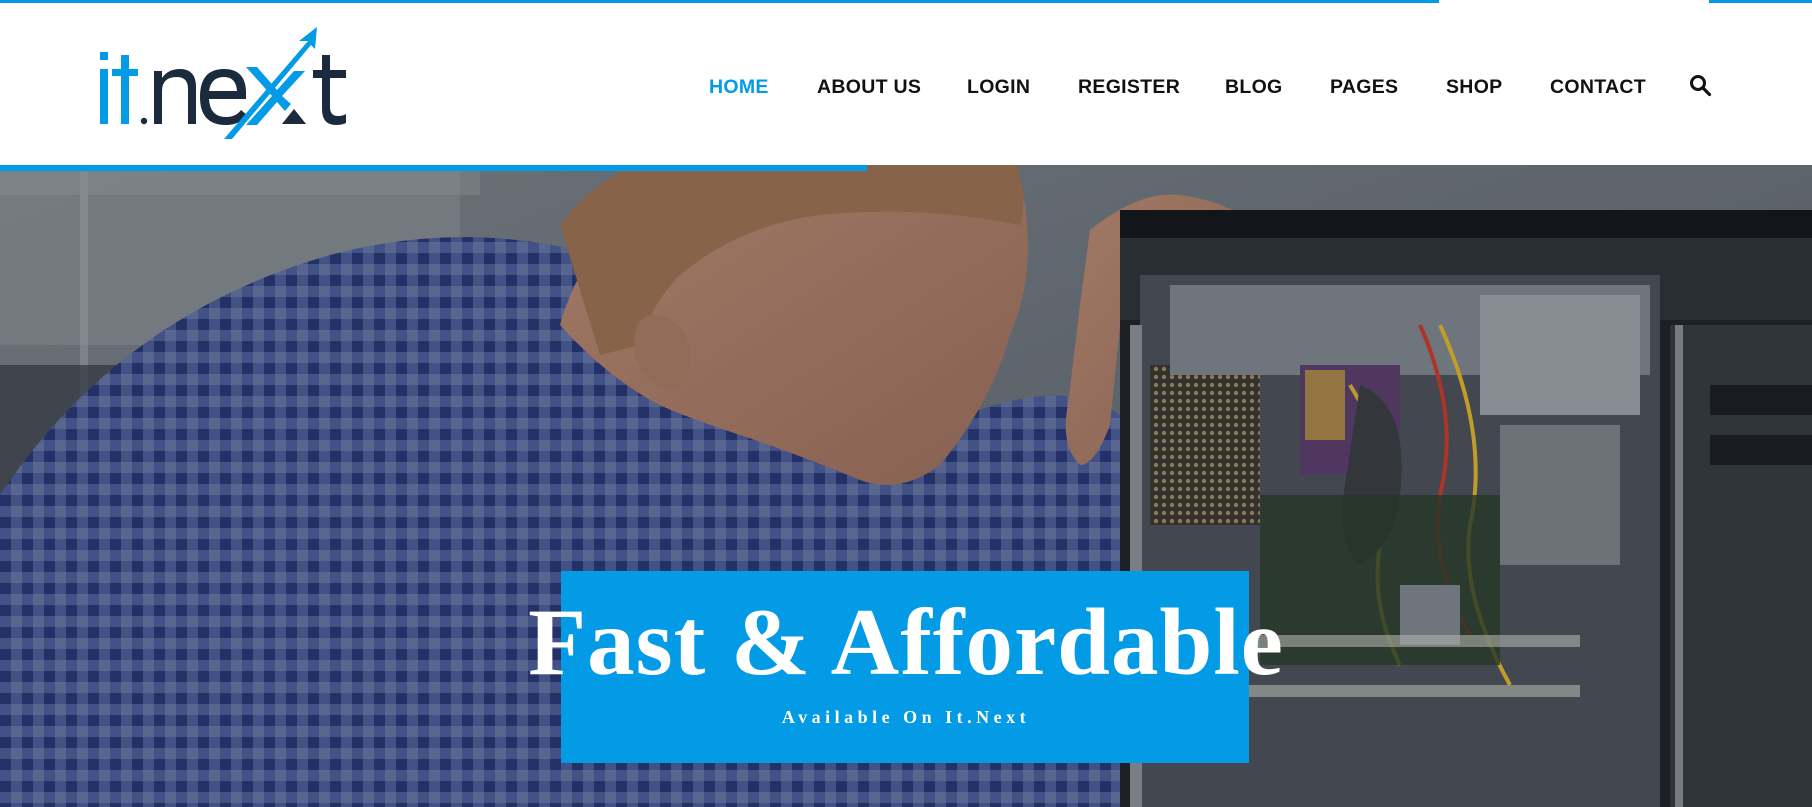 The width and height of the screenshot is (1812, 807). I want to click on search-button, so click(1700, 85).